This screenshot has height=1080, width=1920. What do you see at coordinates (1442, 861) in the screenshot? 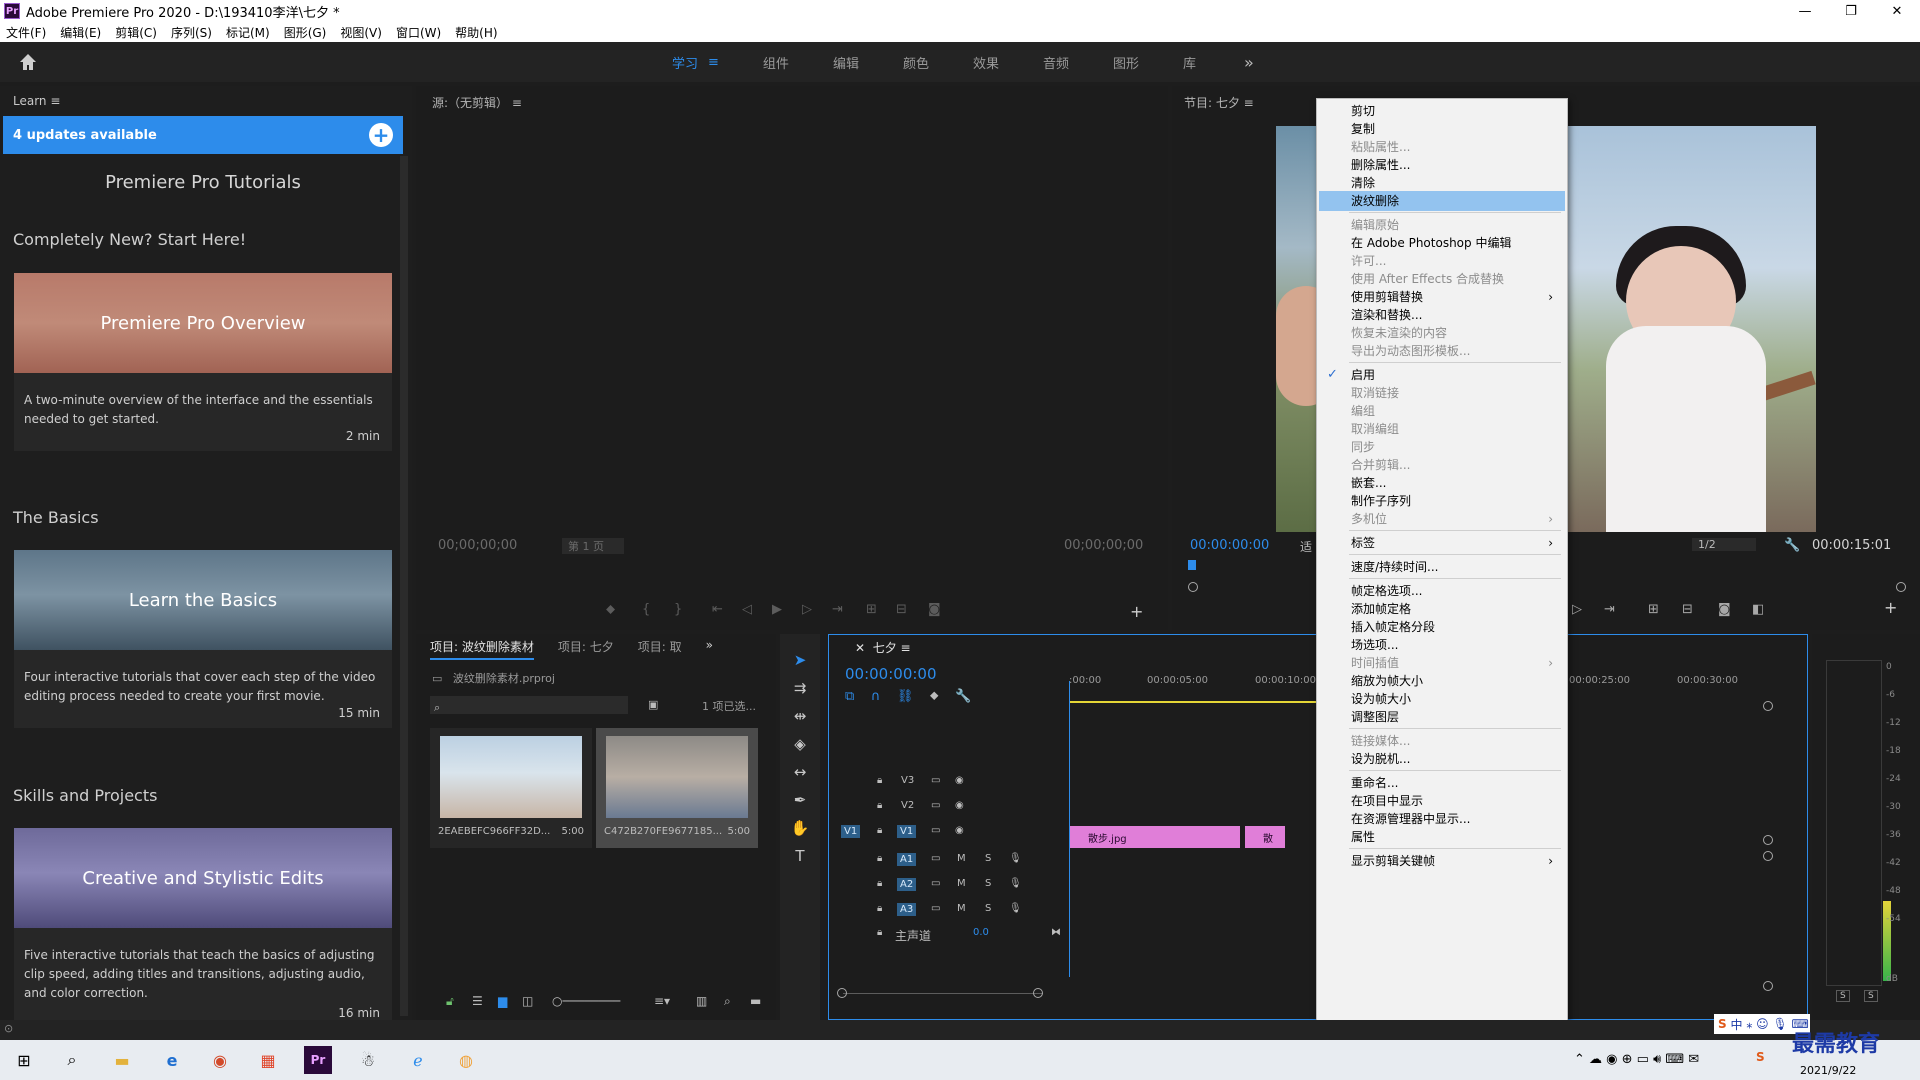
I see `context-menu-item: 显示剪辑关键帧 ›` at bounding box center [1442, 861].